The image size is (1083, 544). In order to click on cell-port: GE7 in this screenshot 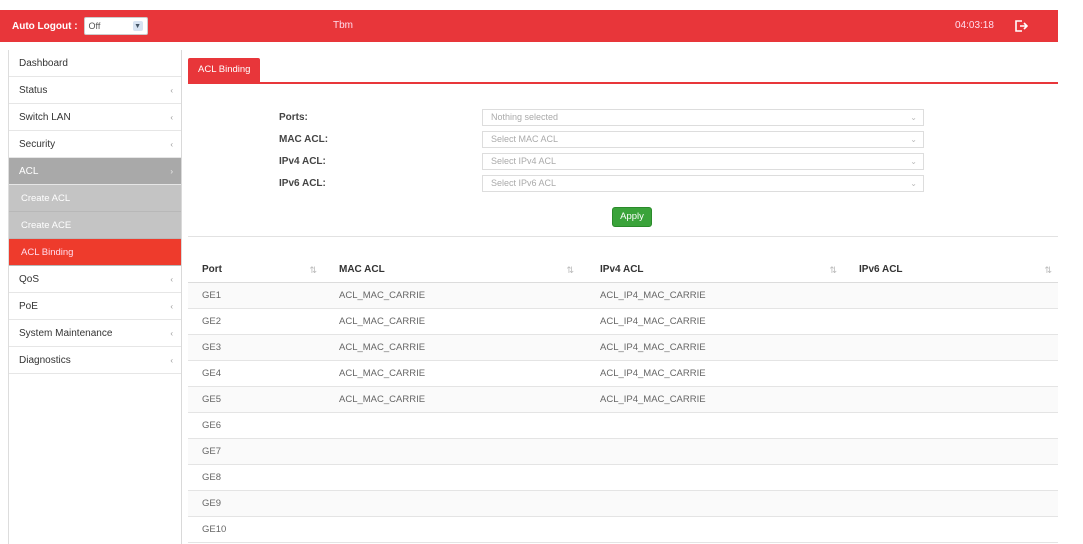, I will do `click(212, 451)`.